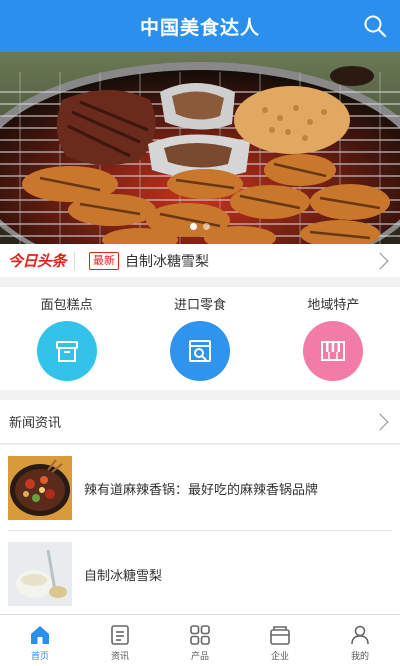 The height and width of the screenshot is (666, 400). What do you see at coordinates (249, 261) in the screenshot?
I see `headline-text: 自制冰糖雪梨` at bounding box center [249, 261].